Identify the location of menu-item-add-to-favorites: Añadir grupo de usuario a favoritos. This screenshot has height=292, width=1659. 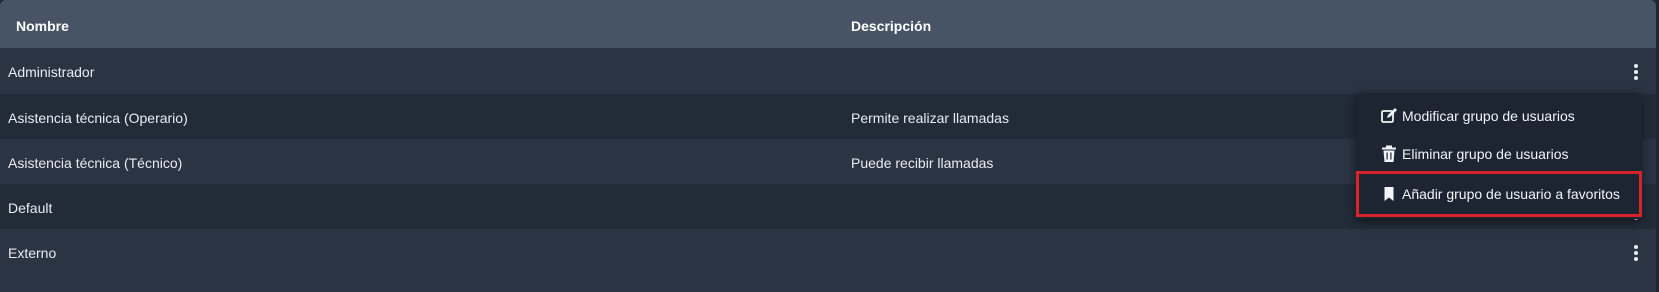
(1499, 194).